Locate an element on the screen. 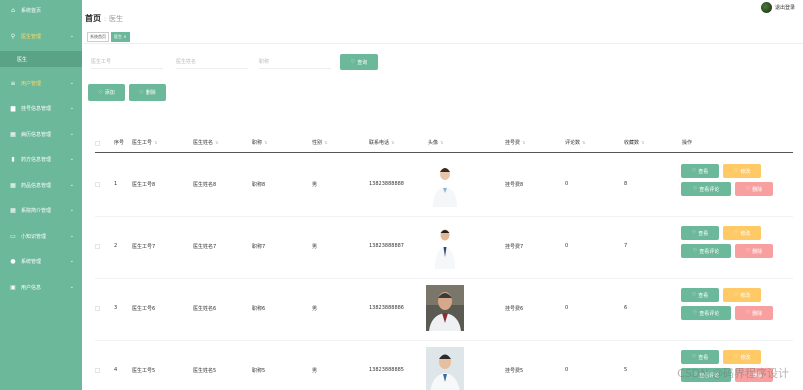 This screenshot has height=390, width=803. logout-link: 退出登录 is located at coordinates (785, 7).